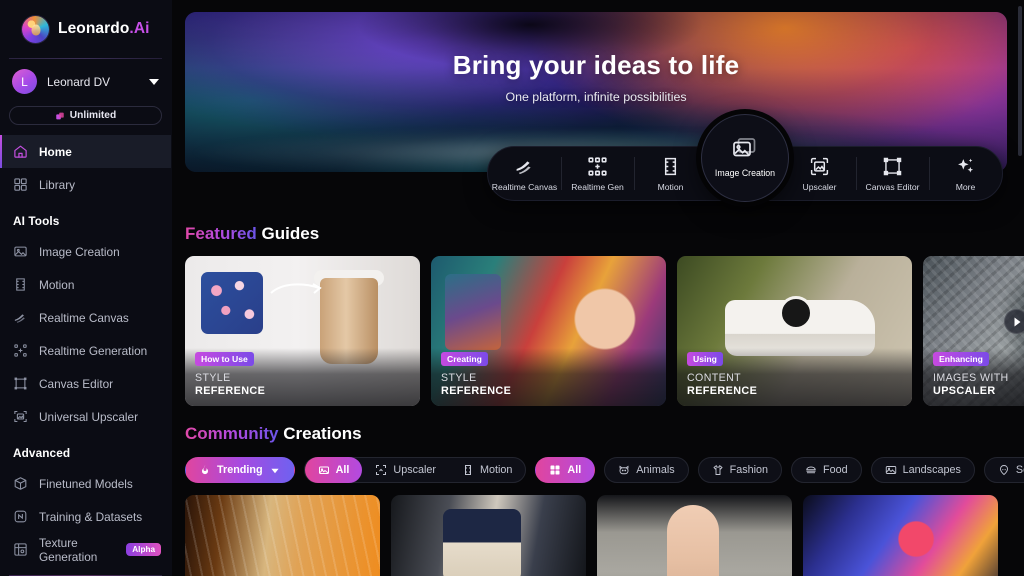 Image resolution: width=1024 pixels, height=576 pixels. I want to click on category-chip-food: Food, so click(826, 470).